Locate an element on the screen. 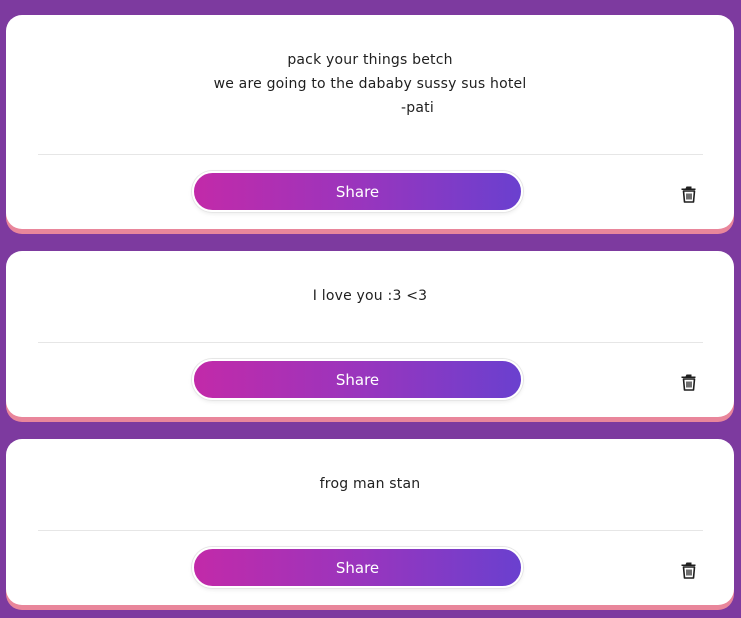 This screenshot has height=618, width=741. quote-line: frog man stan is located at coordinates (370, 484).